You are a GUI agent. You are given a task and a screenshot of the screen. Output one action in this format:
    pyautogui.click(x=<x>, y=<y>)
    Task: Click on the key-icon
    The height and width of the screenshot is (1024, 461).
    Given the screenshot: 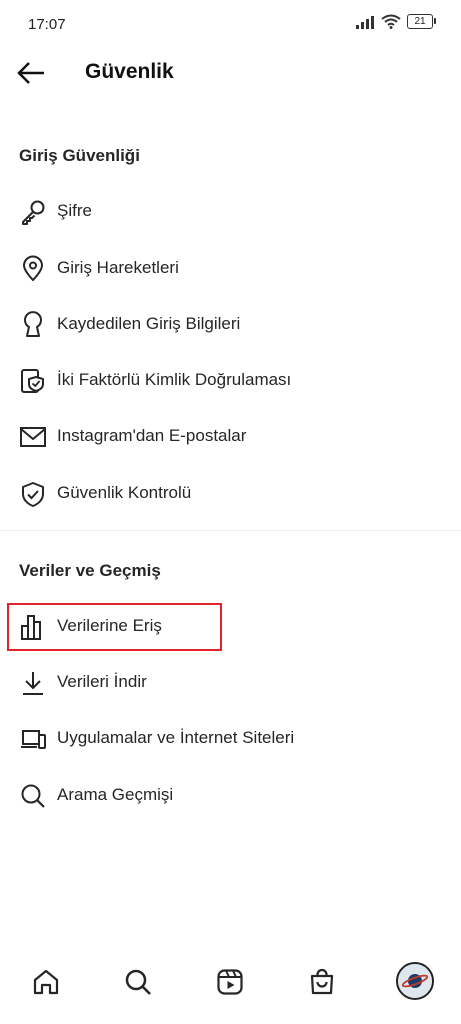 What is the action you would take?
    pyautogui.click(x=33, y=212)
    